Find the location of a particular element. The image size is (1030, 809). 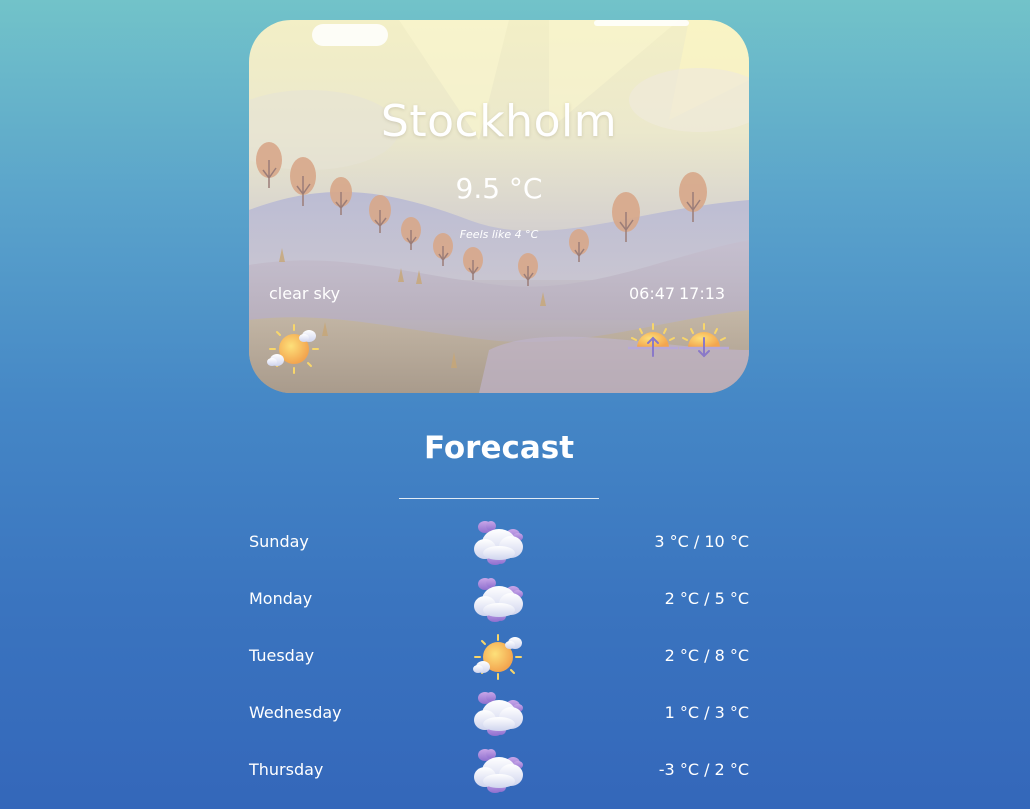

forecast-row: Monday 2 °C / 5 °C is located at coordinates (499, 600).